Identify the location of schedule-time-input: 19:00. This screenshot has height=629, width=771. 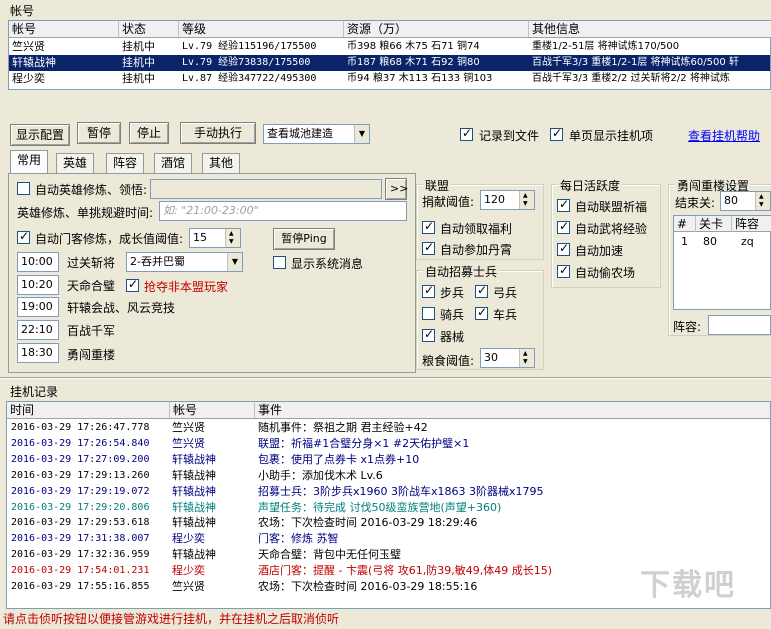
(38, 307).